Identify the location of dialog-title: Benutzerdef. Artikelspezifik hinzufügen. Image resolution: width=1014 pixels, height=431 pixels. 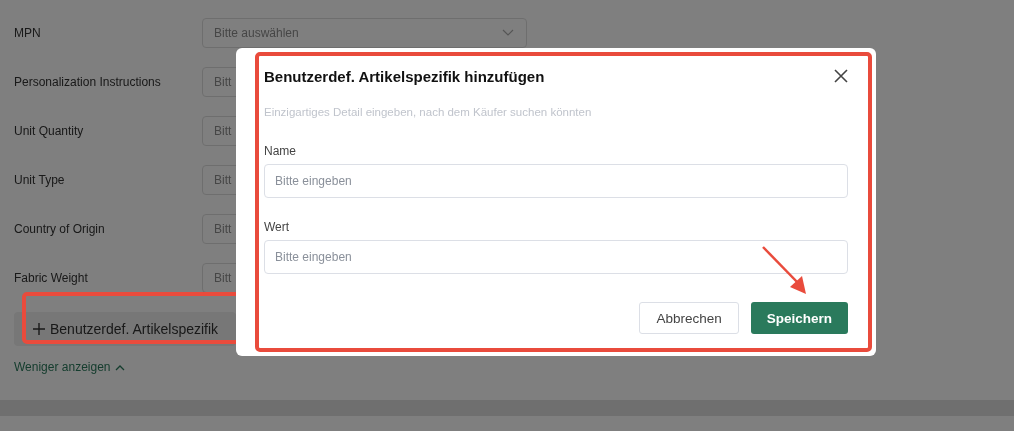
(404, 76).